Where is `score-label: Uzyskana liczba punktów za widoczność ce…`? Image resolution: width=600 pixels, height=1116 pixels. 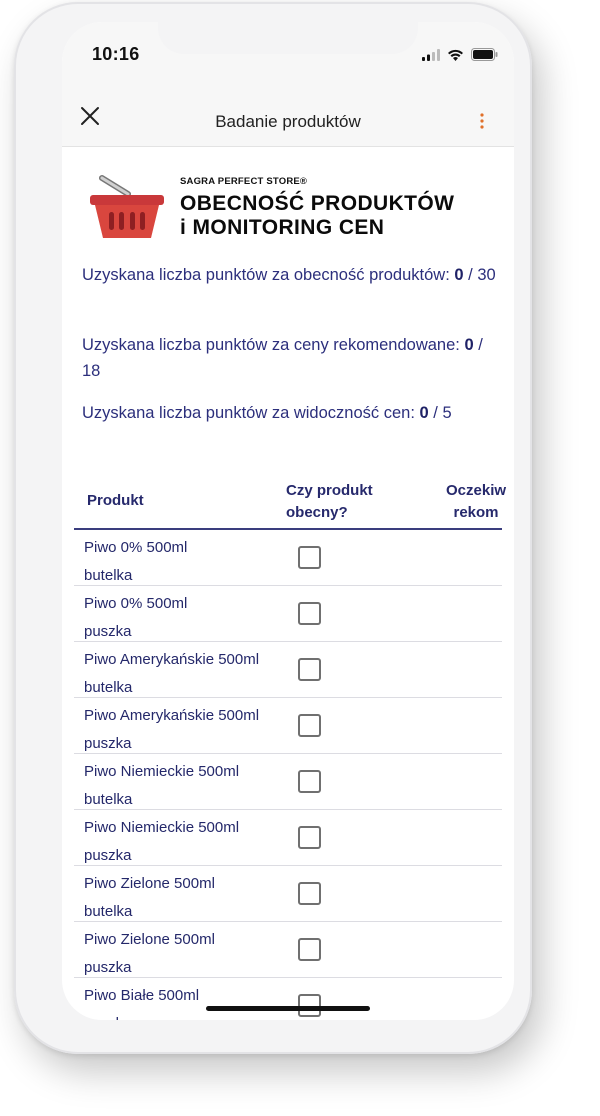 score-label: Uzyskana liczba punktów za widoczność ce… is located at coordinates (248, 413).